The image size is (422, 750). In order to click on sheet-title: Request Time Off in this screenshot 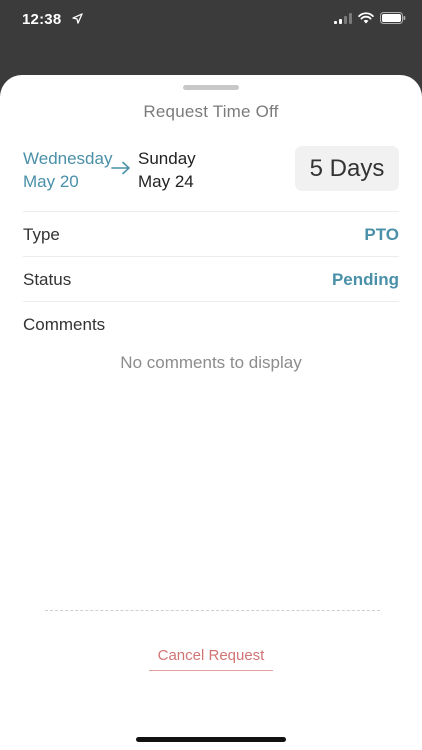, I will do `click(211, 111)`.